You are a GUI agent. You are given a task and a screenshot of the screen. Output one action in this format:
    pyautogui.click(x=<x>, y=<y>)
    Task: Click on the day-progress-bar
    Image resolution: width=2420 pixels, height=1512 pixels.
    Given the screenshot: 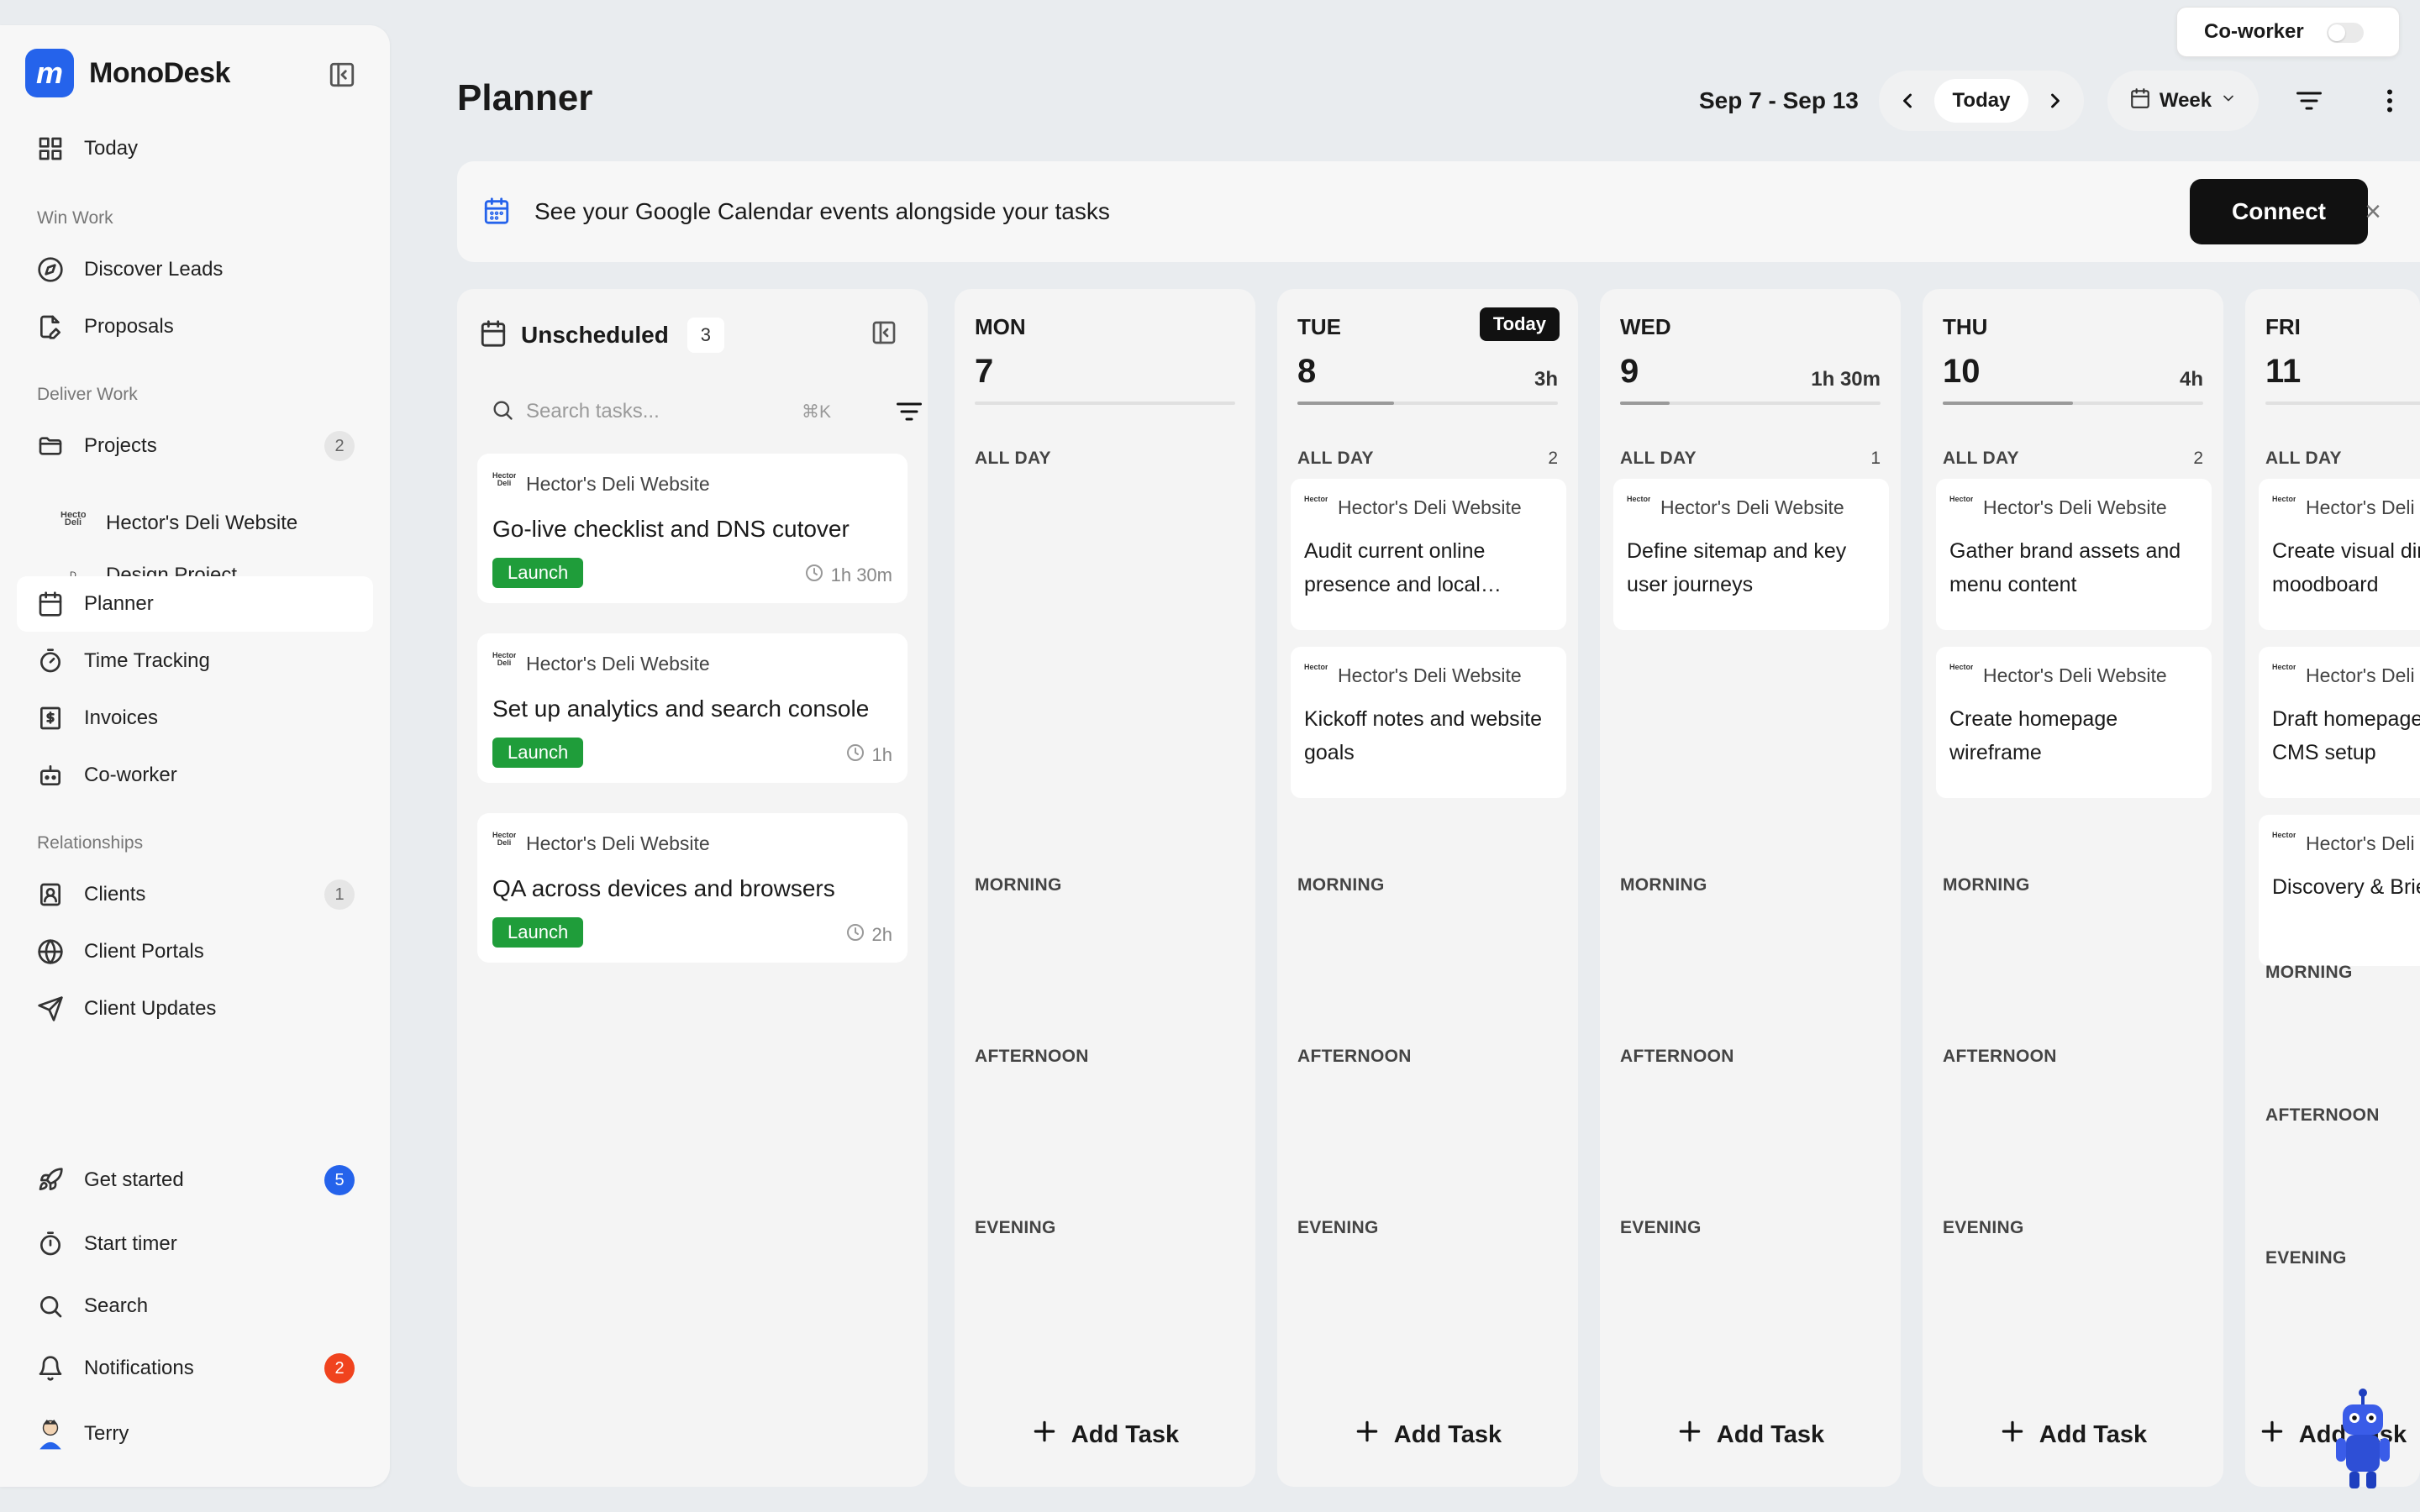 What is the action you would take?
    pyautogui.click(x=2073, y=403)
    